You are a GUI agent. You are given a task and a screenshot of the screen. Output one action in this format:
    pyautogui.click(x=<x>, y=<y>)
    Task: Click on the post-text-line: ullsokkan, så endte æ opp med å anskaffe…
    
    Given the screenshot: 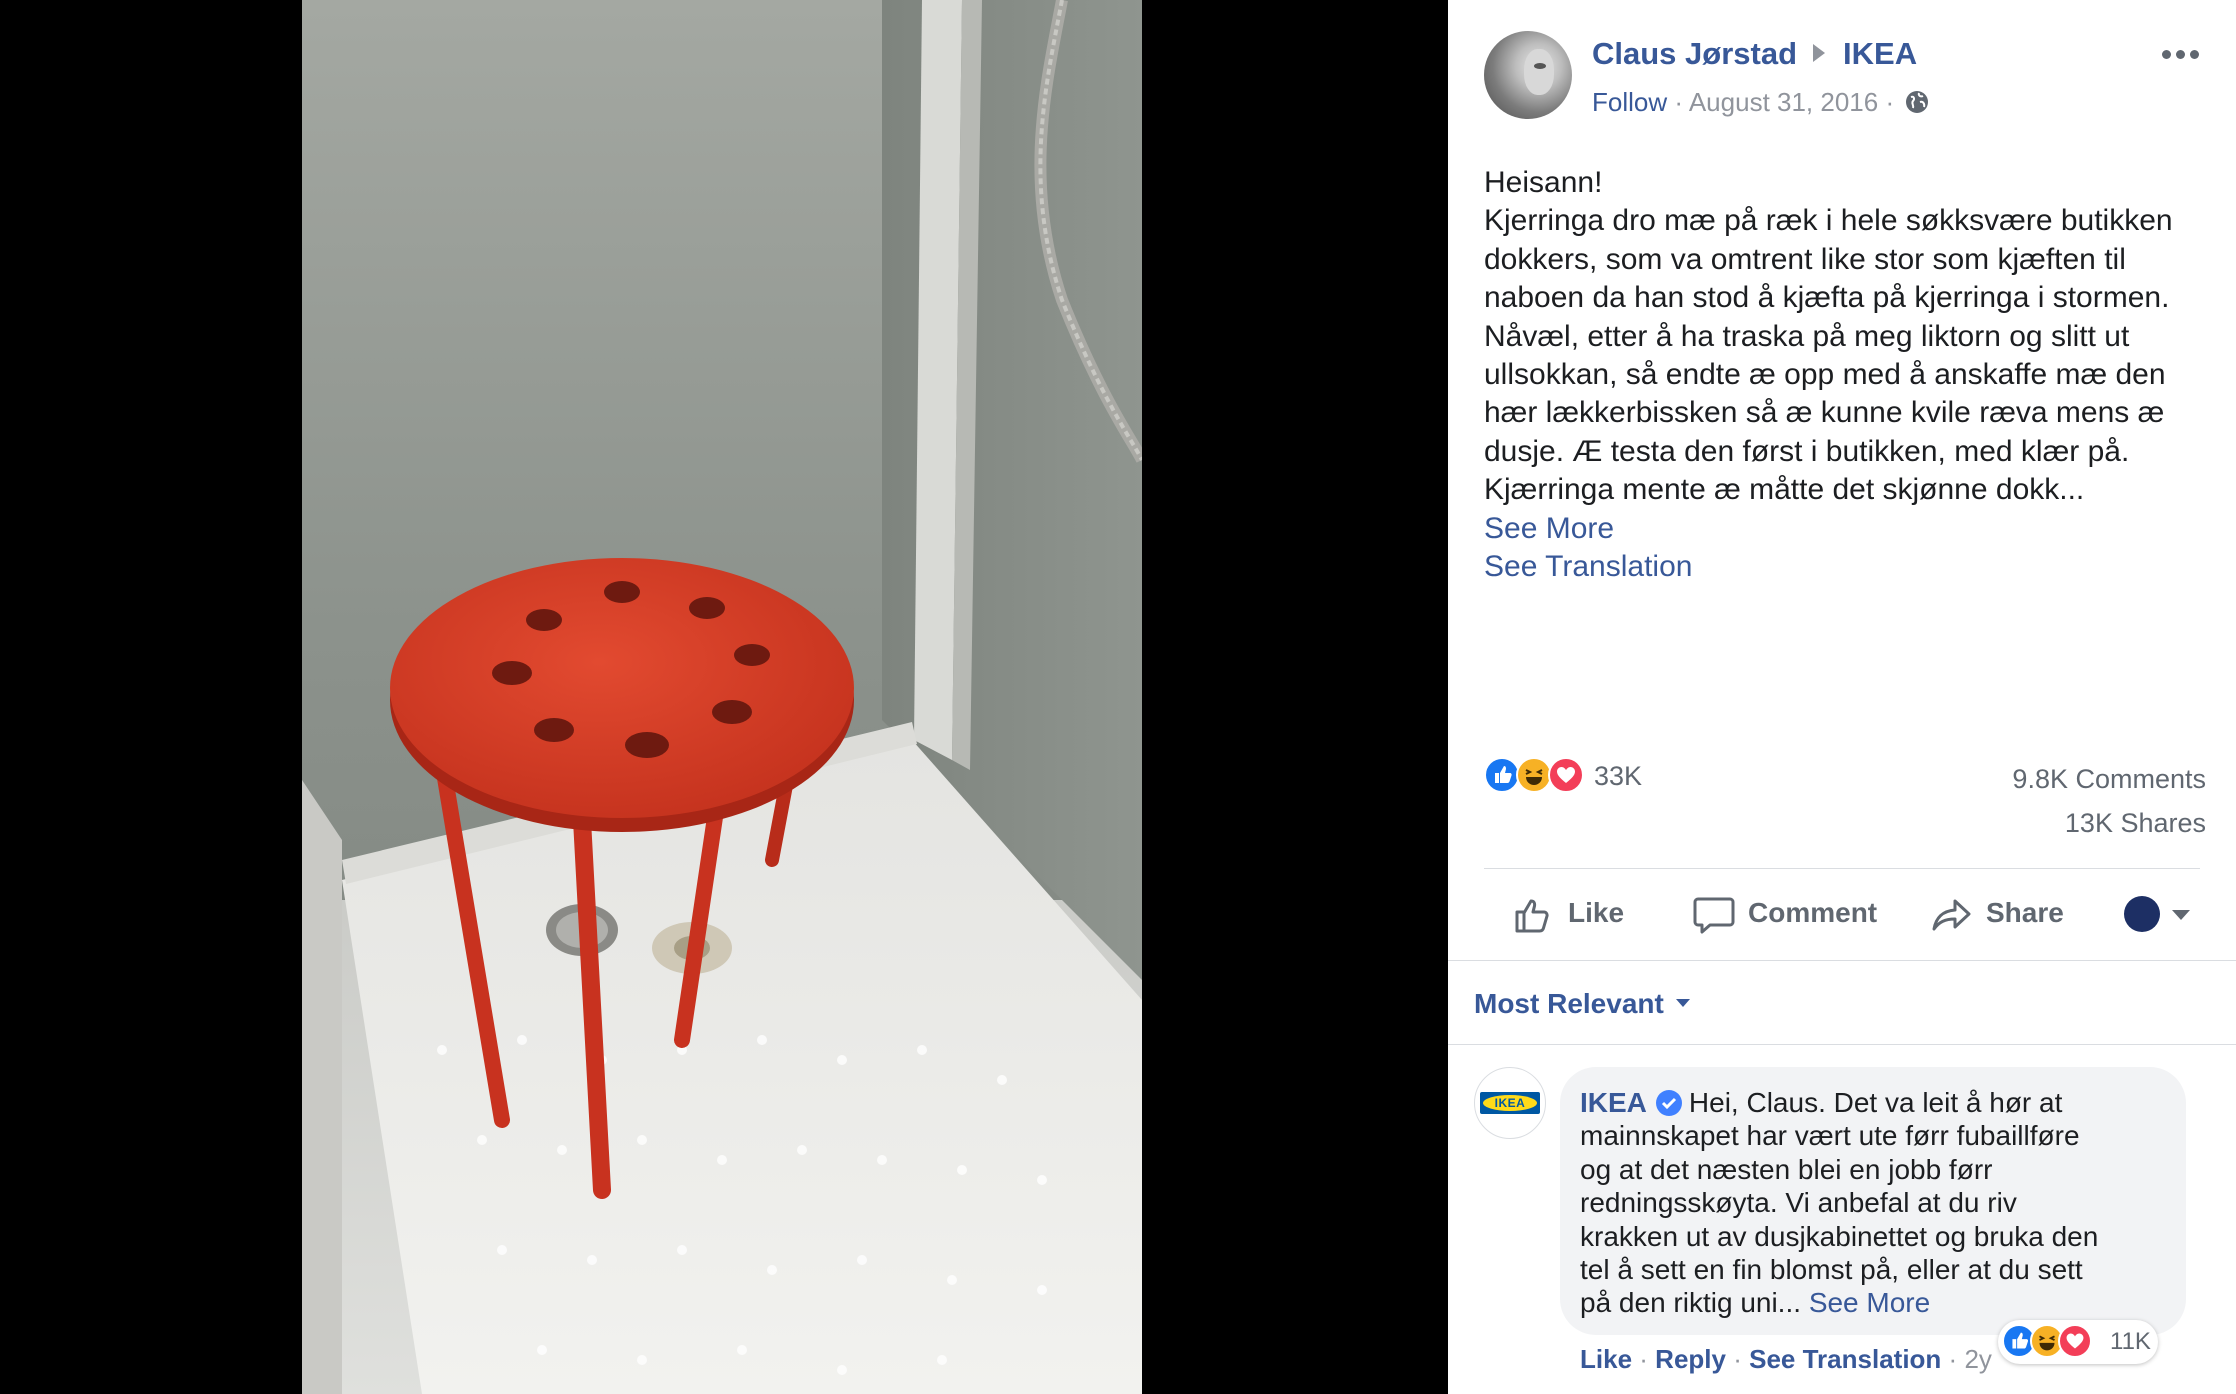 What is the action you would take?
    pyautogui.click(x=1825, y=375)
    